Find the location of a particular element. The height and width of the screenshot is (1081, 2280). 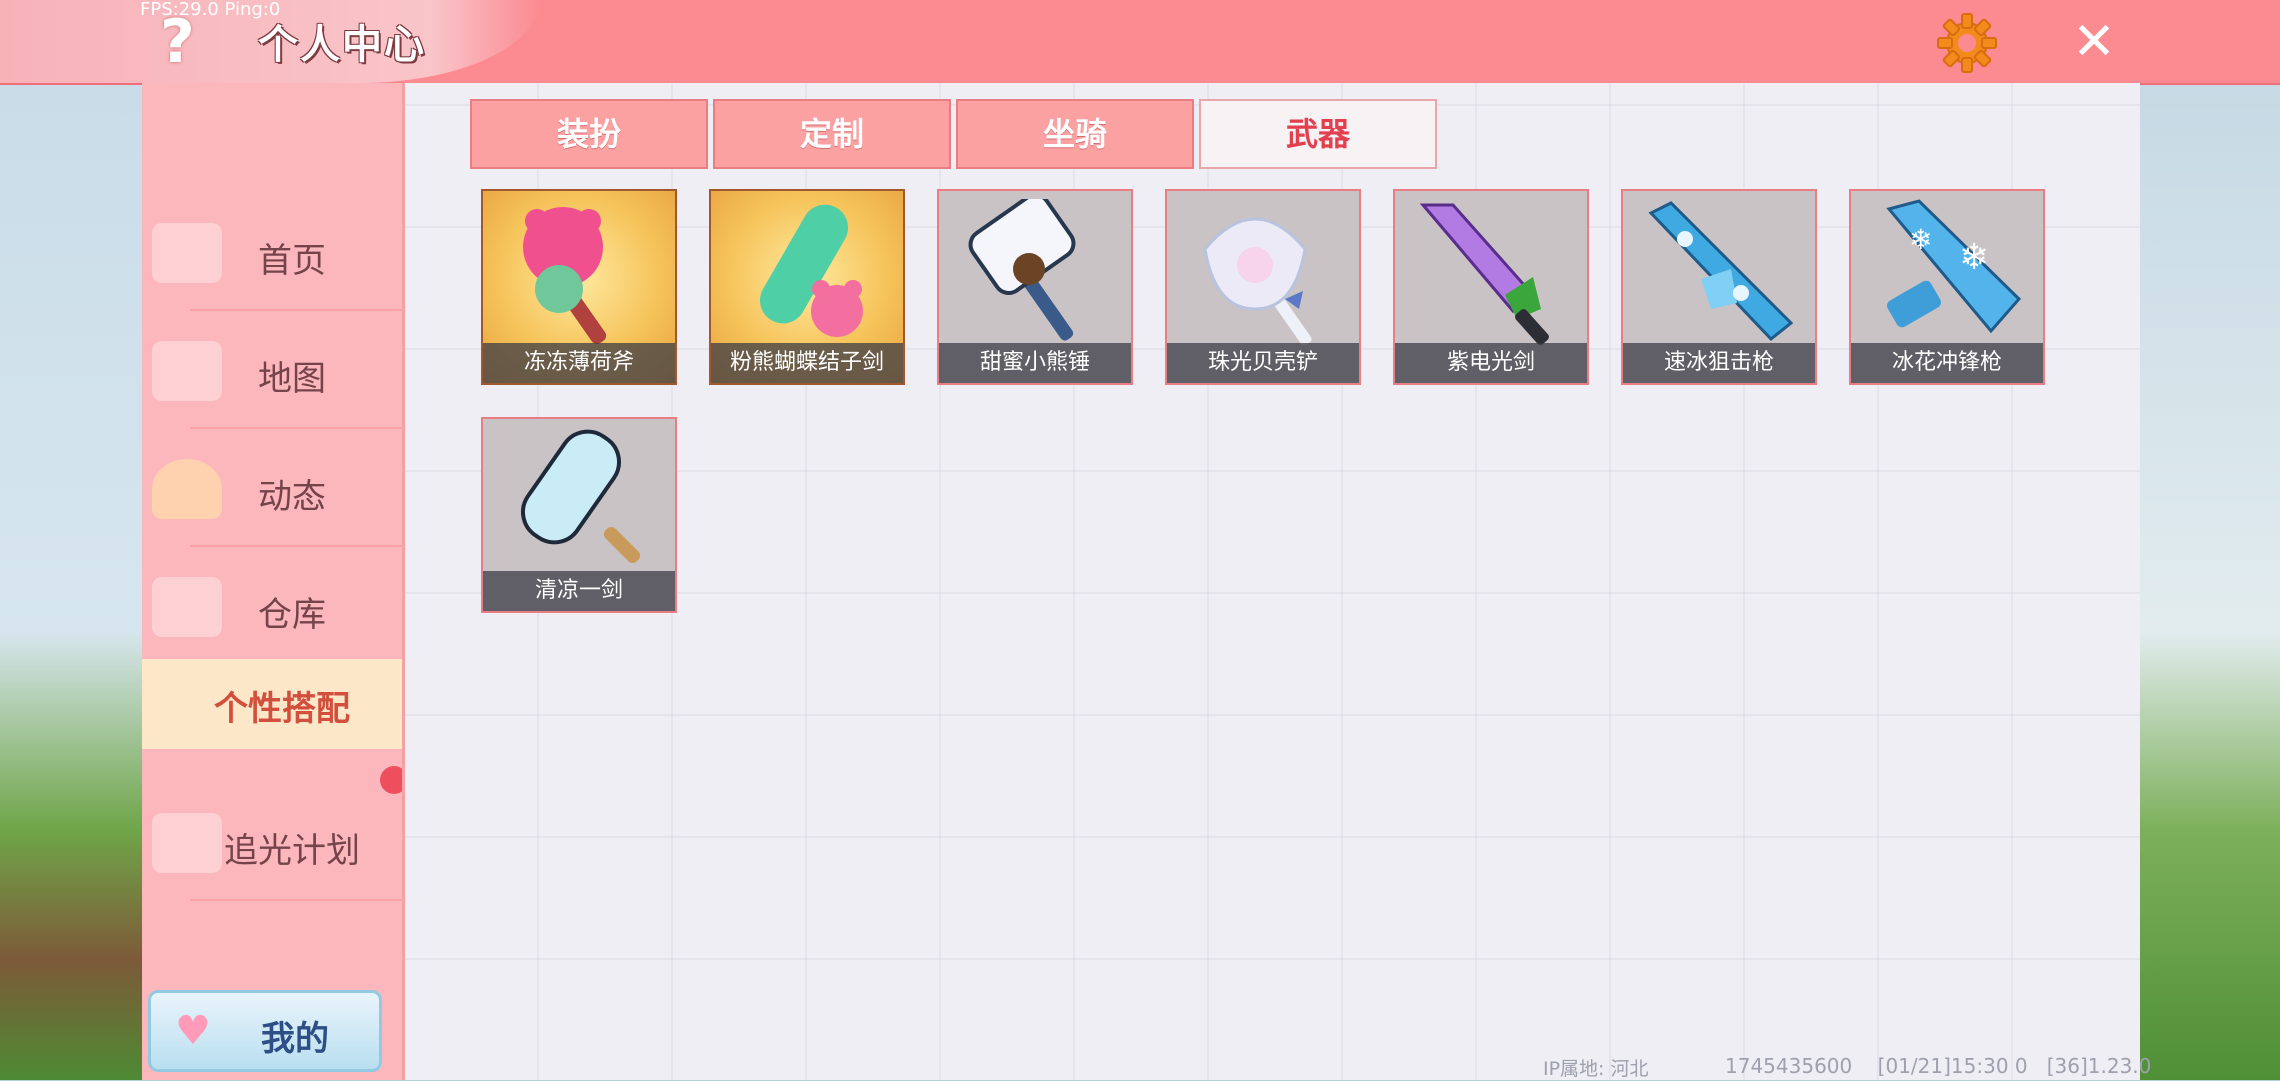

weapon-card: 甜蜜小熊锤 is located at coordinates (1035, 287).